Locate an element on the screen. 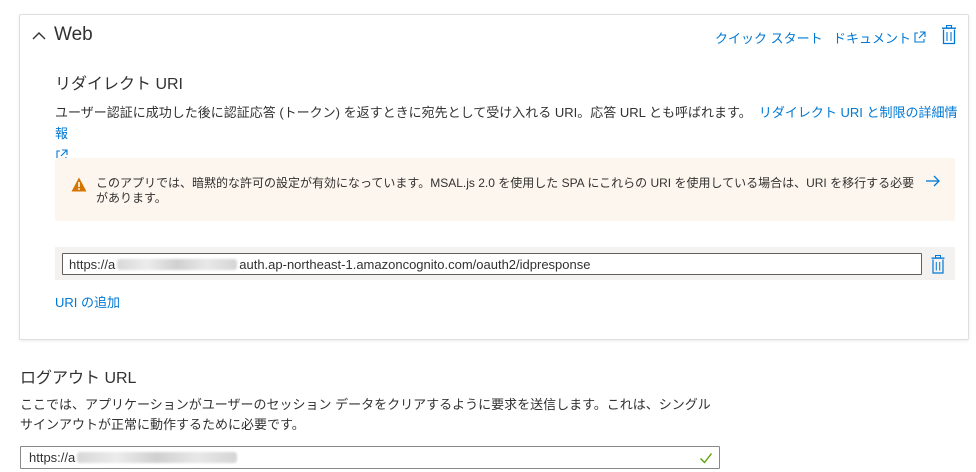 This screenshot has height=472, width=976. documentation-link: ドキュメント is located at coordinates (879, 37).